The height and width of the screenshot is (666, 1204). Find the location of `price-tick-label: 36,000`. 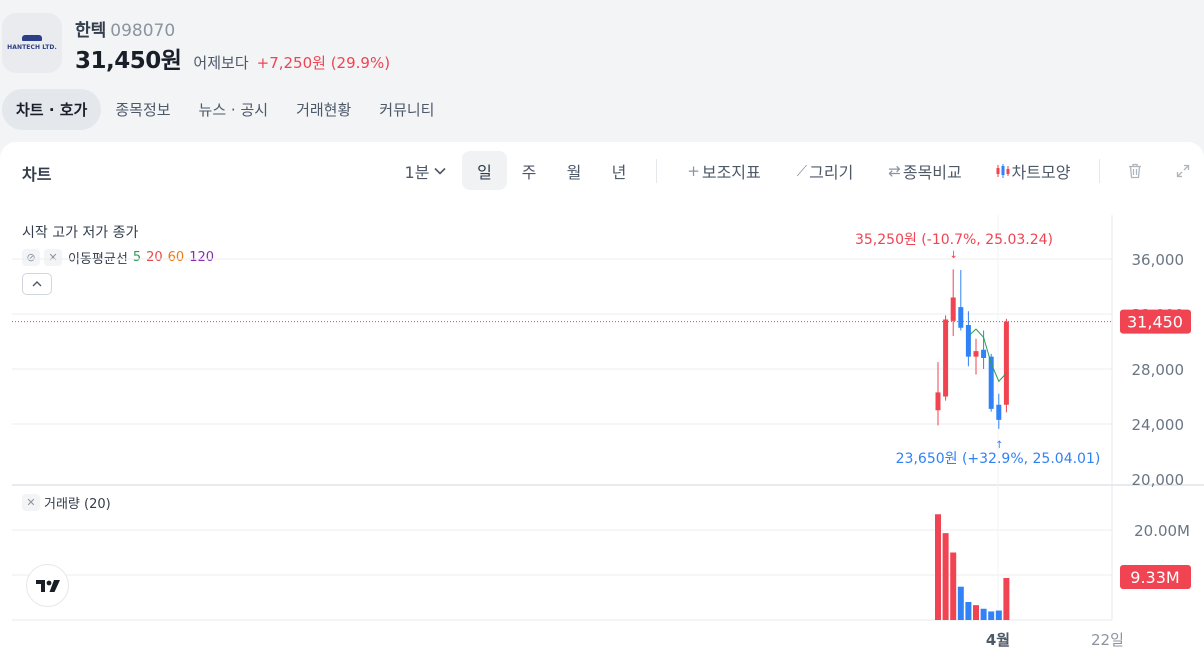

price-tick-label: 36,000 is located at coordinates (1158, 260).